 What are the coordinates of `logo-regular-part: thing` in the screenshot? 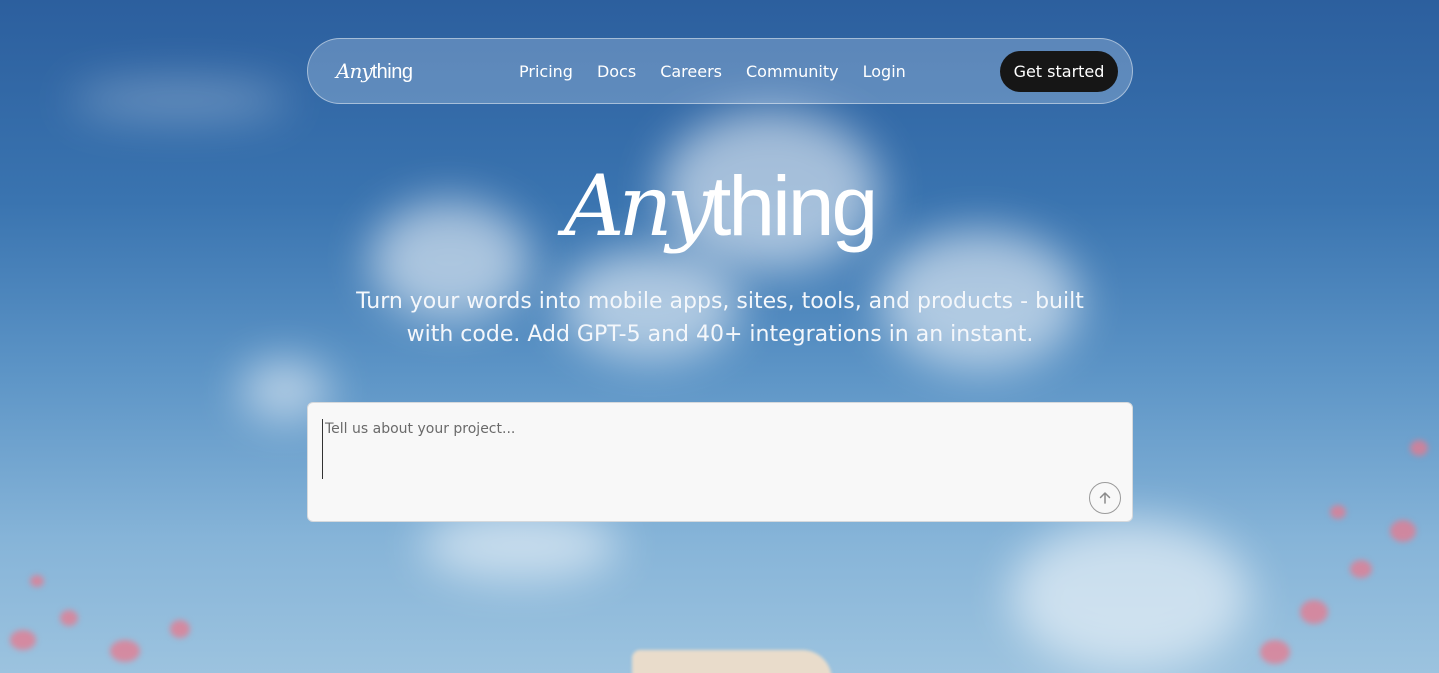 It's located at (392, 72).